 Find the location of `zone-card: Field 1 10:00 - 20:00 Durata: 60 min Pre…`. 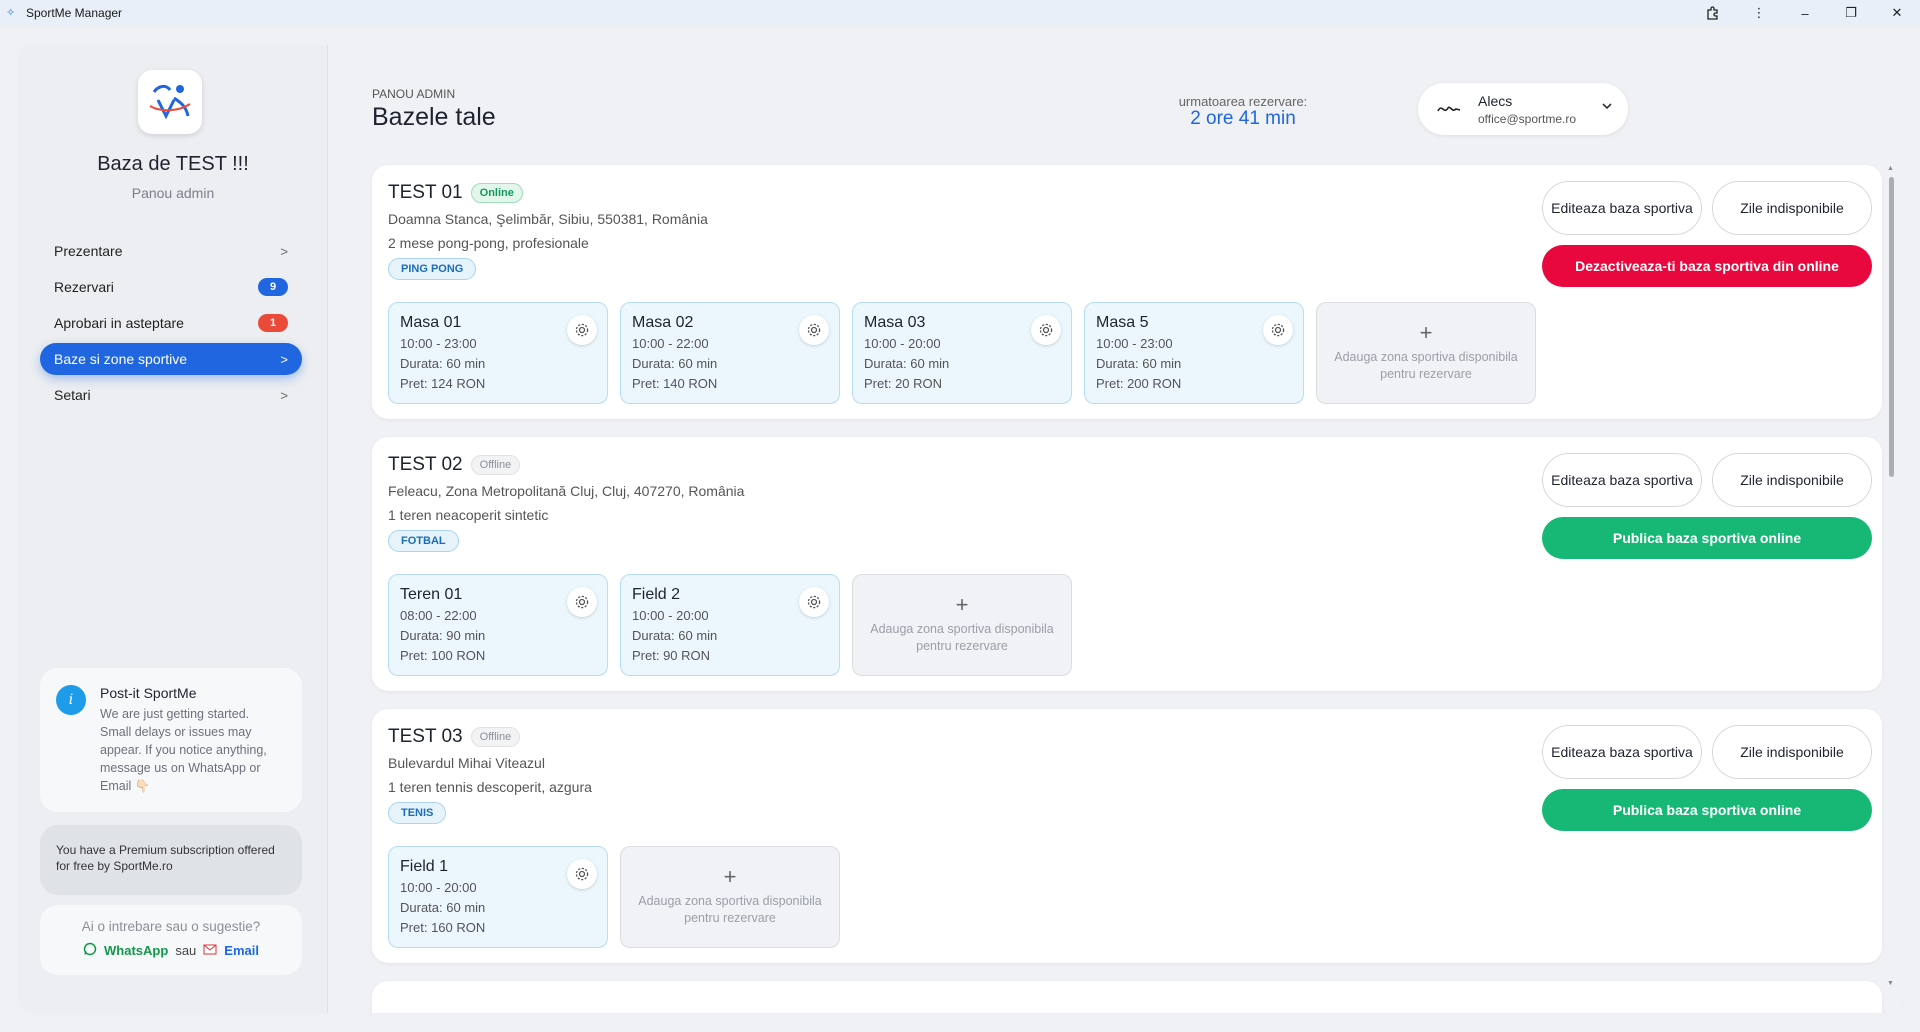

zone-card: Field 1 10:00 - 20:00 Durata: 60 min Pre… is located at coordinates (498, 897).